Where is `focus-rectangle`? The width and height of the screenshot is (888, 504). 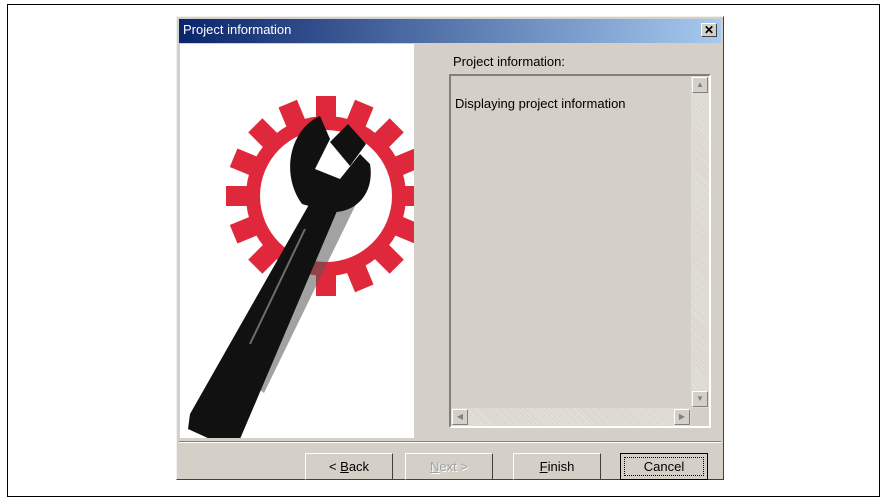
focus-rectangle is located at coordinates (664, 466).